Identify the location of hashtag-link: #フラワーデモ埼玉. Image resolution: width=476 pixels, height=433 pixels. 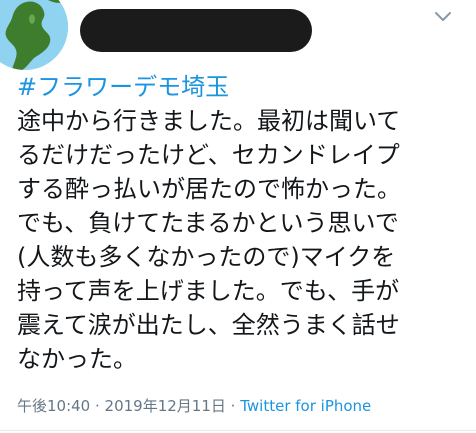
(123, 87).